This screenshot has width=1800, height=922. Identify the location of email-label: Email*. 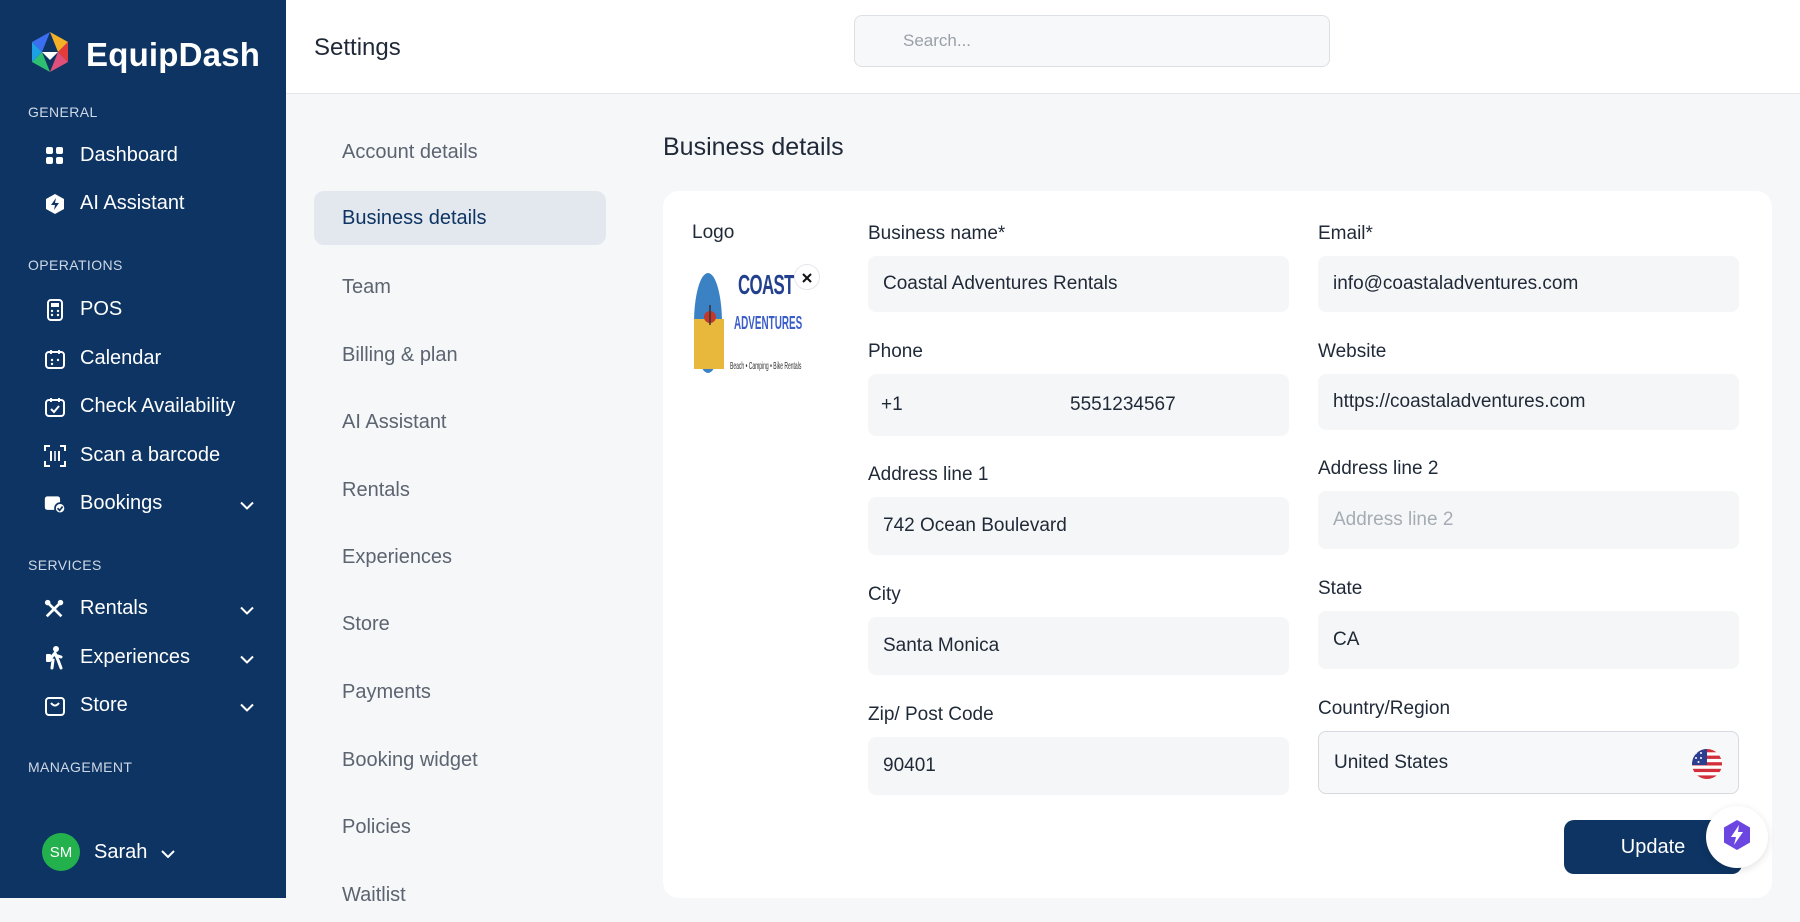
(1345, 233).